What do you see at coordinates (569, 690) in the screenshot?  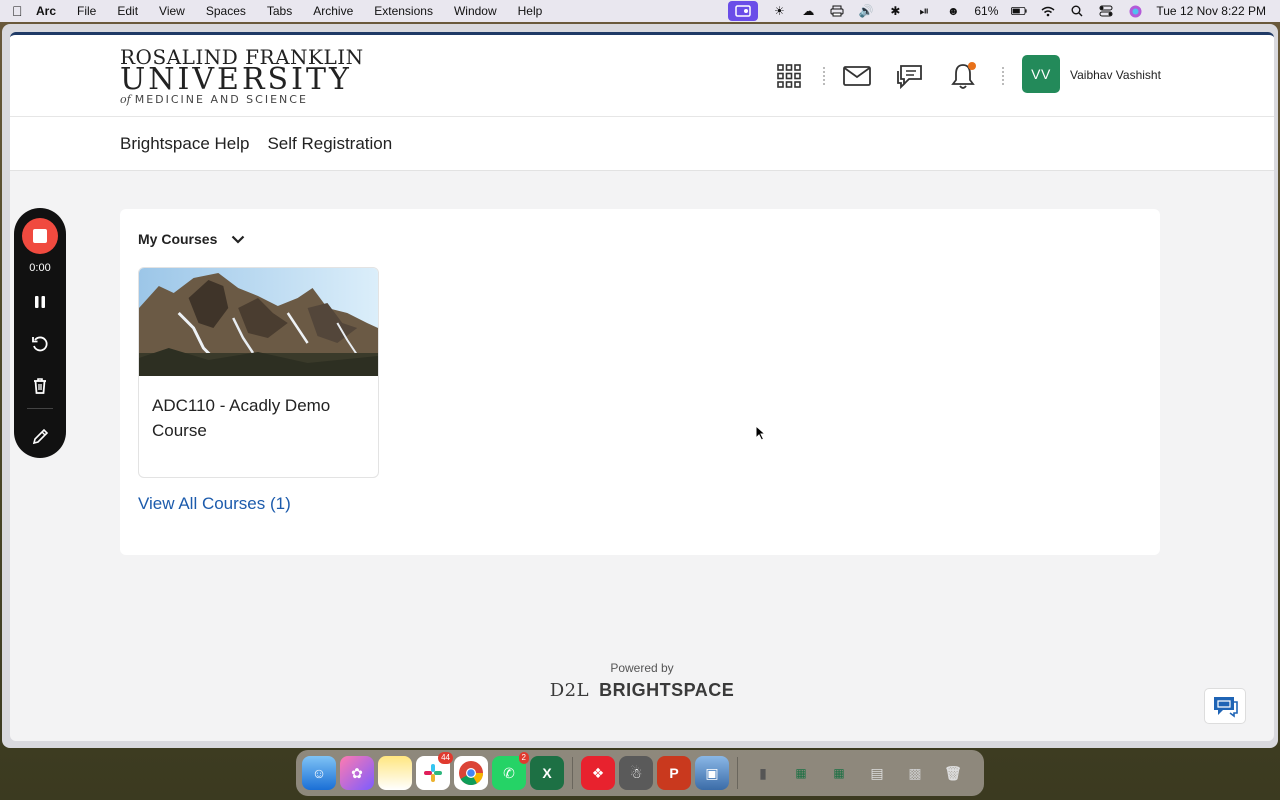 I see `d2l-text: D2L` at bounding box center [569, 690].